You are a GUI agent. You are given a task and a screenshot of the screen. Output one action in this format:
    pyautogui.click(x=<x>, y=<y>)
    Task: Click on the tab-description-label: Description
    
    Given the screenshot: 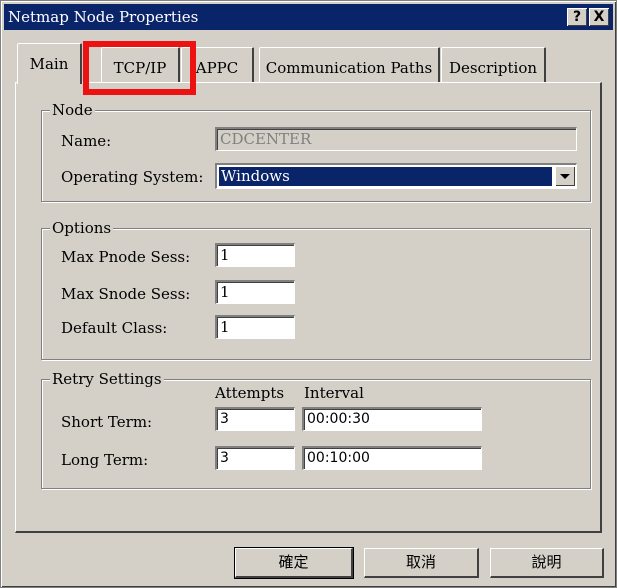 What is the action you would take?
    pyautogui.click(x=493, y=68)
    